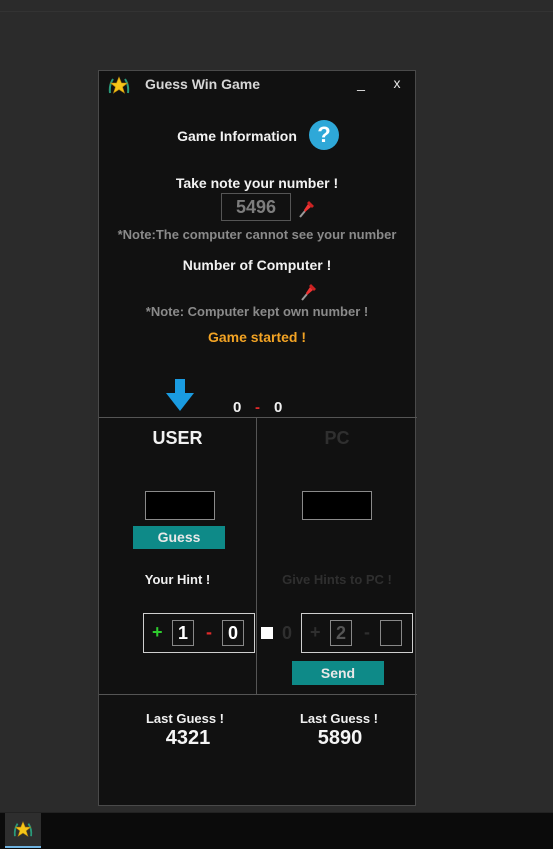  What do you see at coordinates (276, 830) in the screenshot?
I see `taskbar` at bounding box center [276, 830].